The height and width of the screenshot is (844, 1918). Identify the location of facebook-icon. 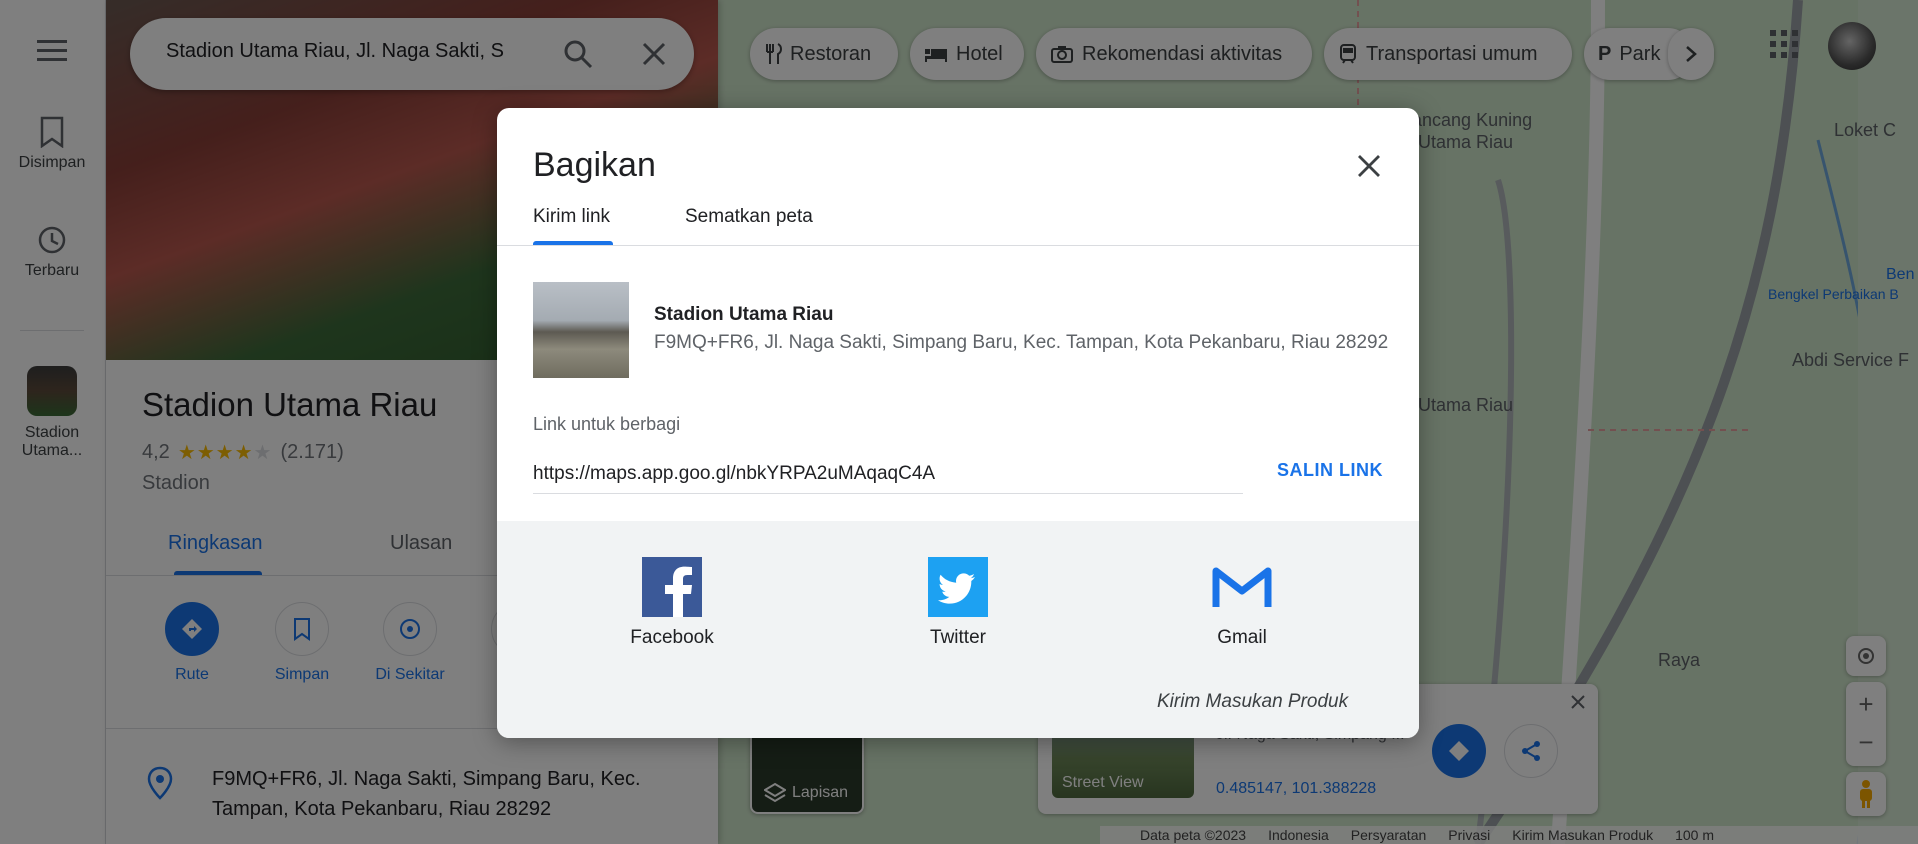
(672, 587).